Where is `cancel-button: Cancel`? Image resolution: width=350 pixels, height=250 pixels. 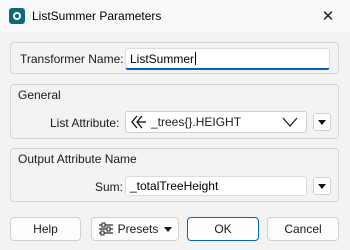
cancel-button: Cancel is located at coordinates (303, 229).